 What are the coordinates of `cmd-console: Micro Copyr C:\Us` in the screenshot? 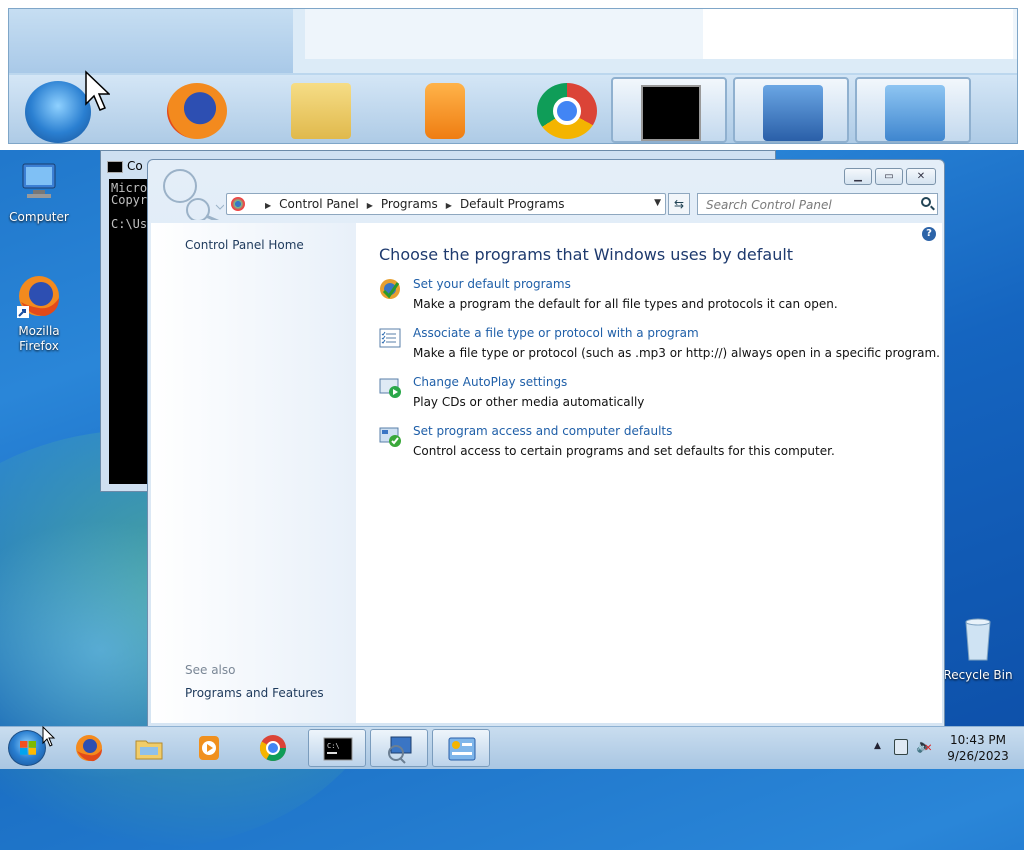 It's located at (129, 331).